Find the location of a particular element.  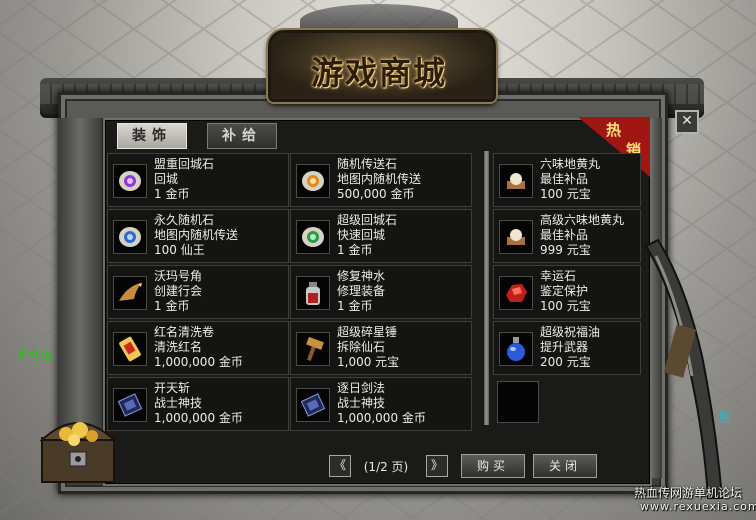

purple-scroll-icon is located at coordinates (130, 181).